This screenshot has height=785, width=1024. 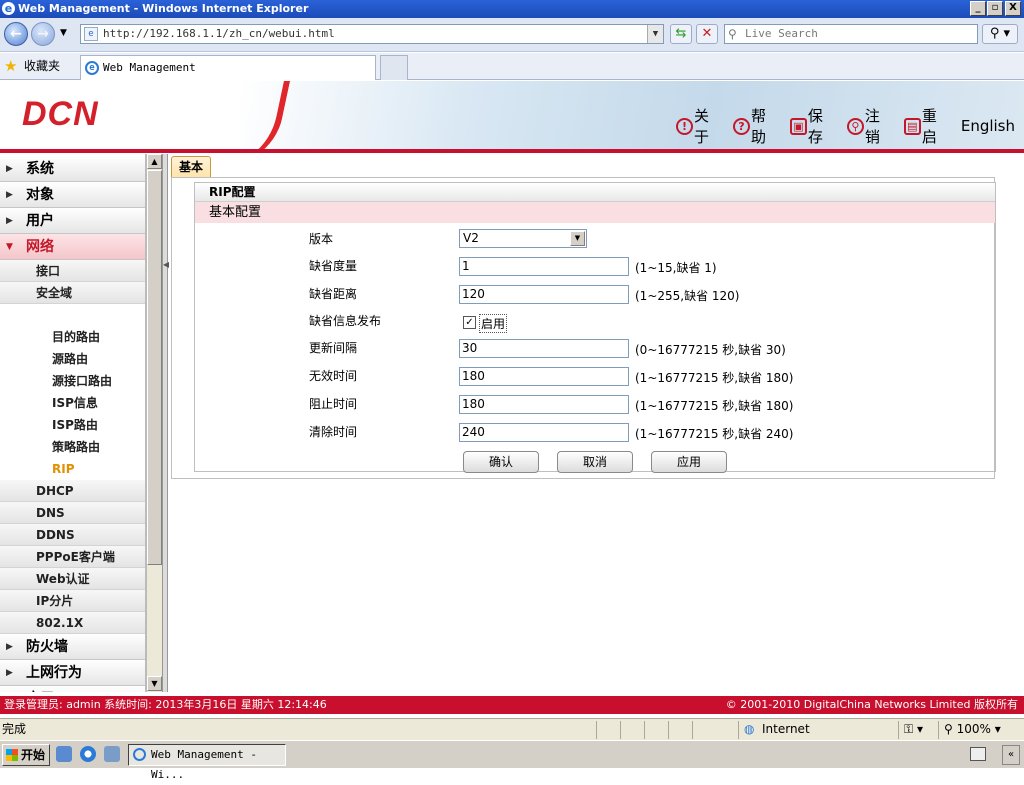 What do you see at coordinates (689, 462) in the screenshot?
I see `apply-button: 应用` at bounding box center [689, 462].